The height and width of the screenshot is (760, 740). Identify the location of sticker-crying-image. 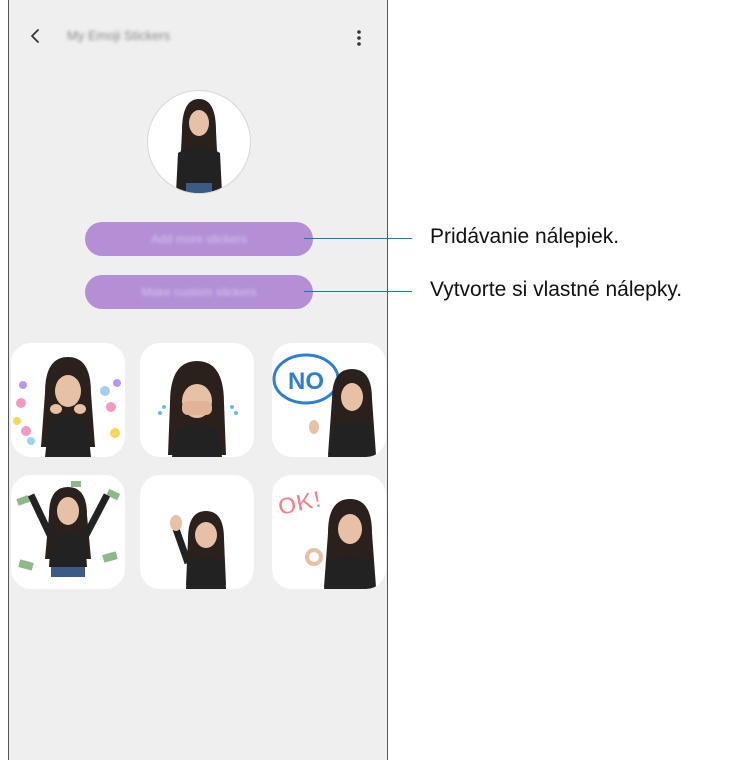
(198, 409).